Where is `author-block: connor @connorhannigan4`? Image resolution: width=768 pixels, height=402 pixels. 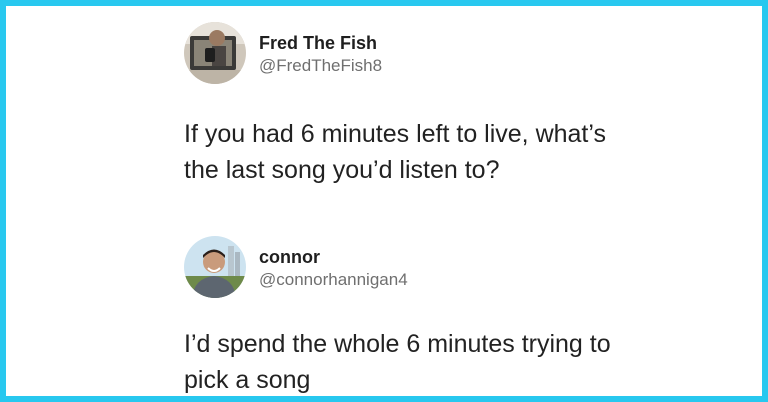
author-block: connor @connorhannigan4 is located at coordinates (333, 268).